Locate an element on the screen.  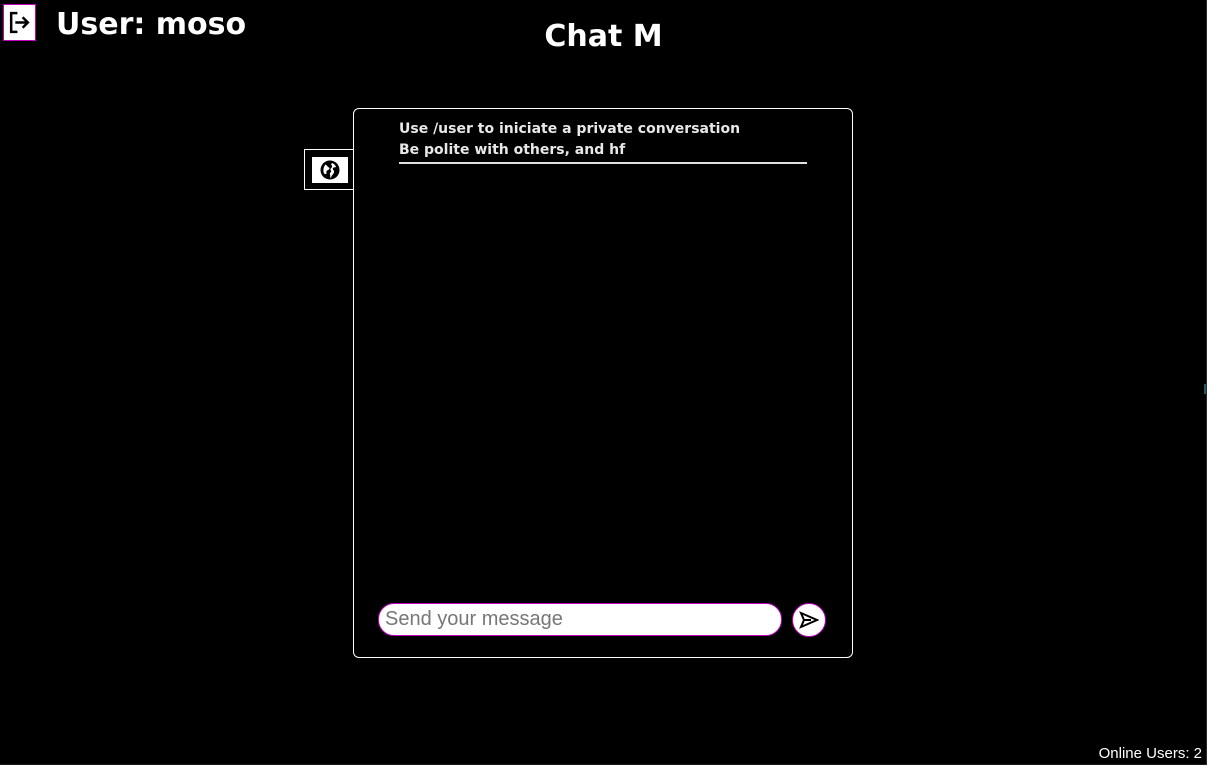
window-edge-marker is located at coordinates (1205, 389).